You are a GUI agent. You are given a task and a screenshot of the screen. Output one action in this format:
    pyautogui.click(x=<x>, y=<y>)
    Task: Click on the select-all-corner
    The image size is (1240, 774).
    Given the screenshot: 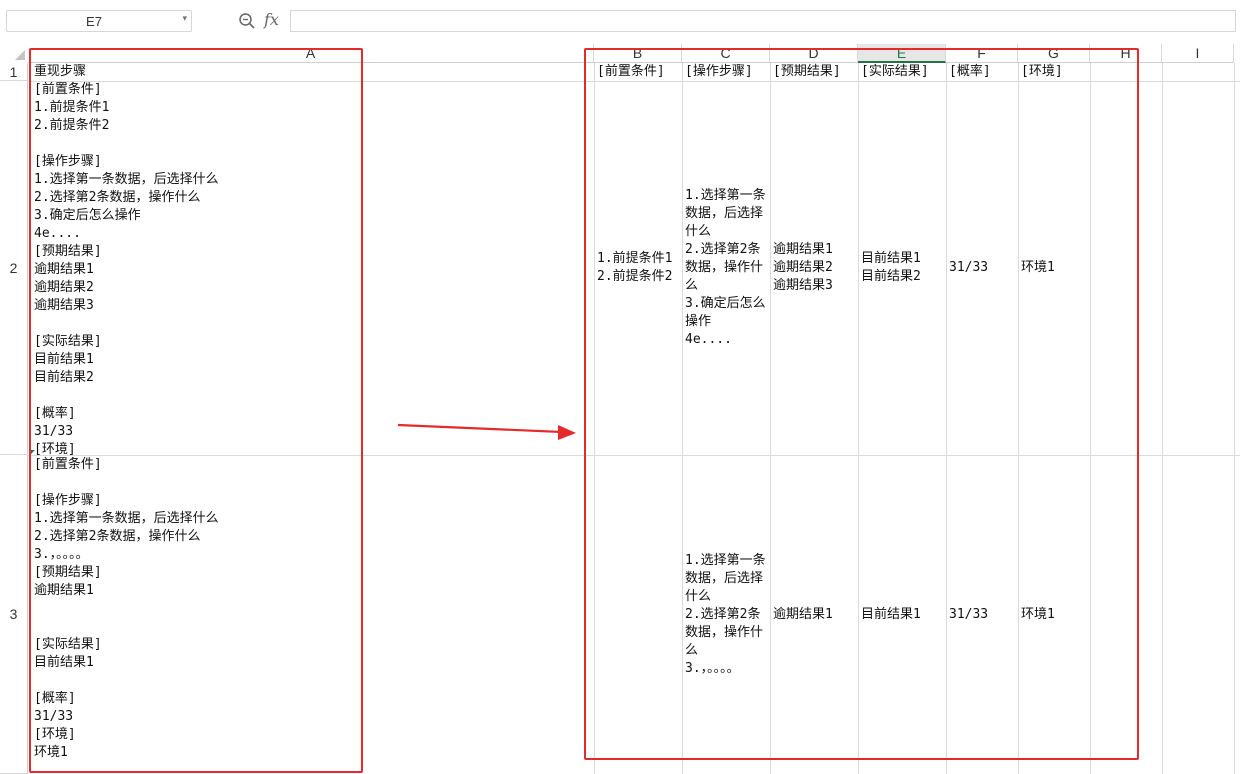 What is the action you would take?
    pyautogui.click(x=14, y=53)
    